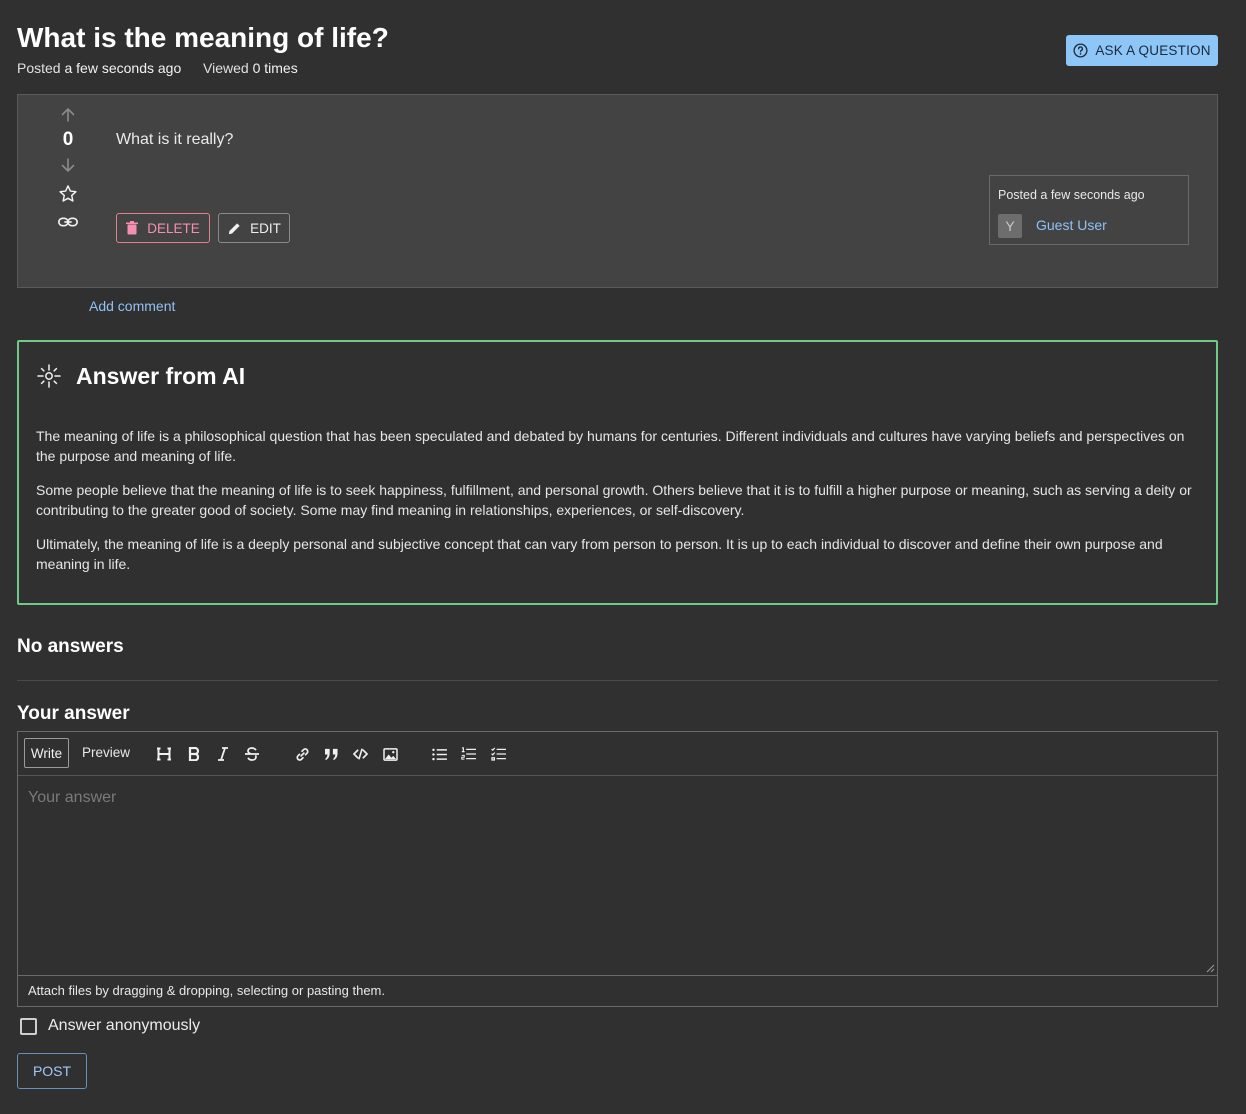 The image size is (1246, 1114). What do you see at coordinates (68, 194) in the screenshot?
I see `star-icon` at bounding box center [68, 194].